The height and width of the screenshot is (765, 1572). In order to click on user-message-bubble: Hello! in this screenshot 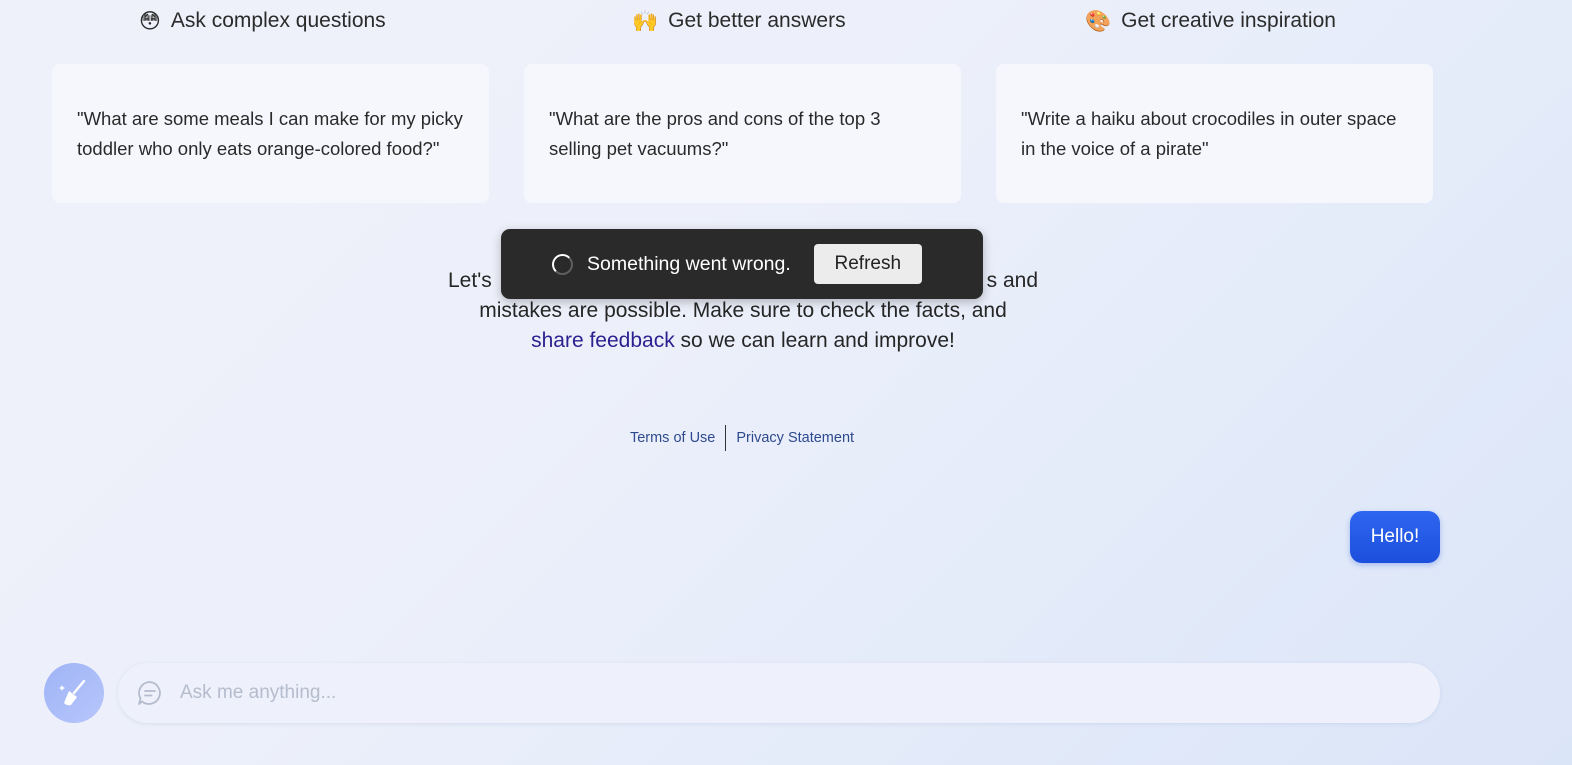, I will do `click(1395, 537)`.